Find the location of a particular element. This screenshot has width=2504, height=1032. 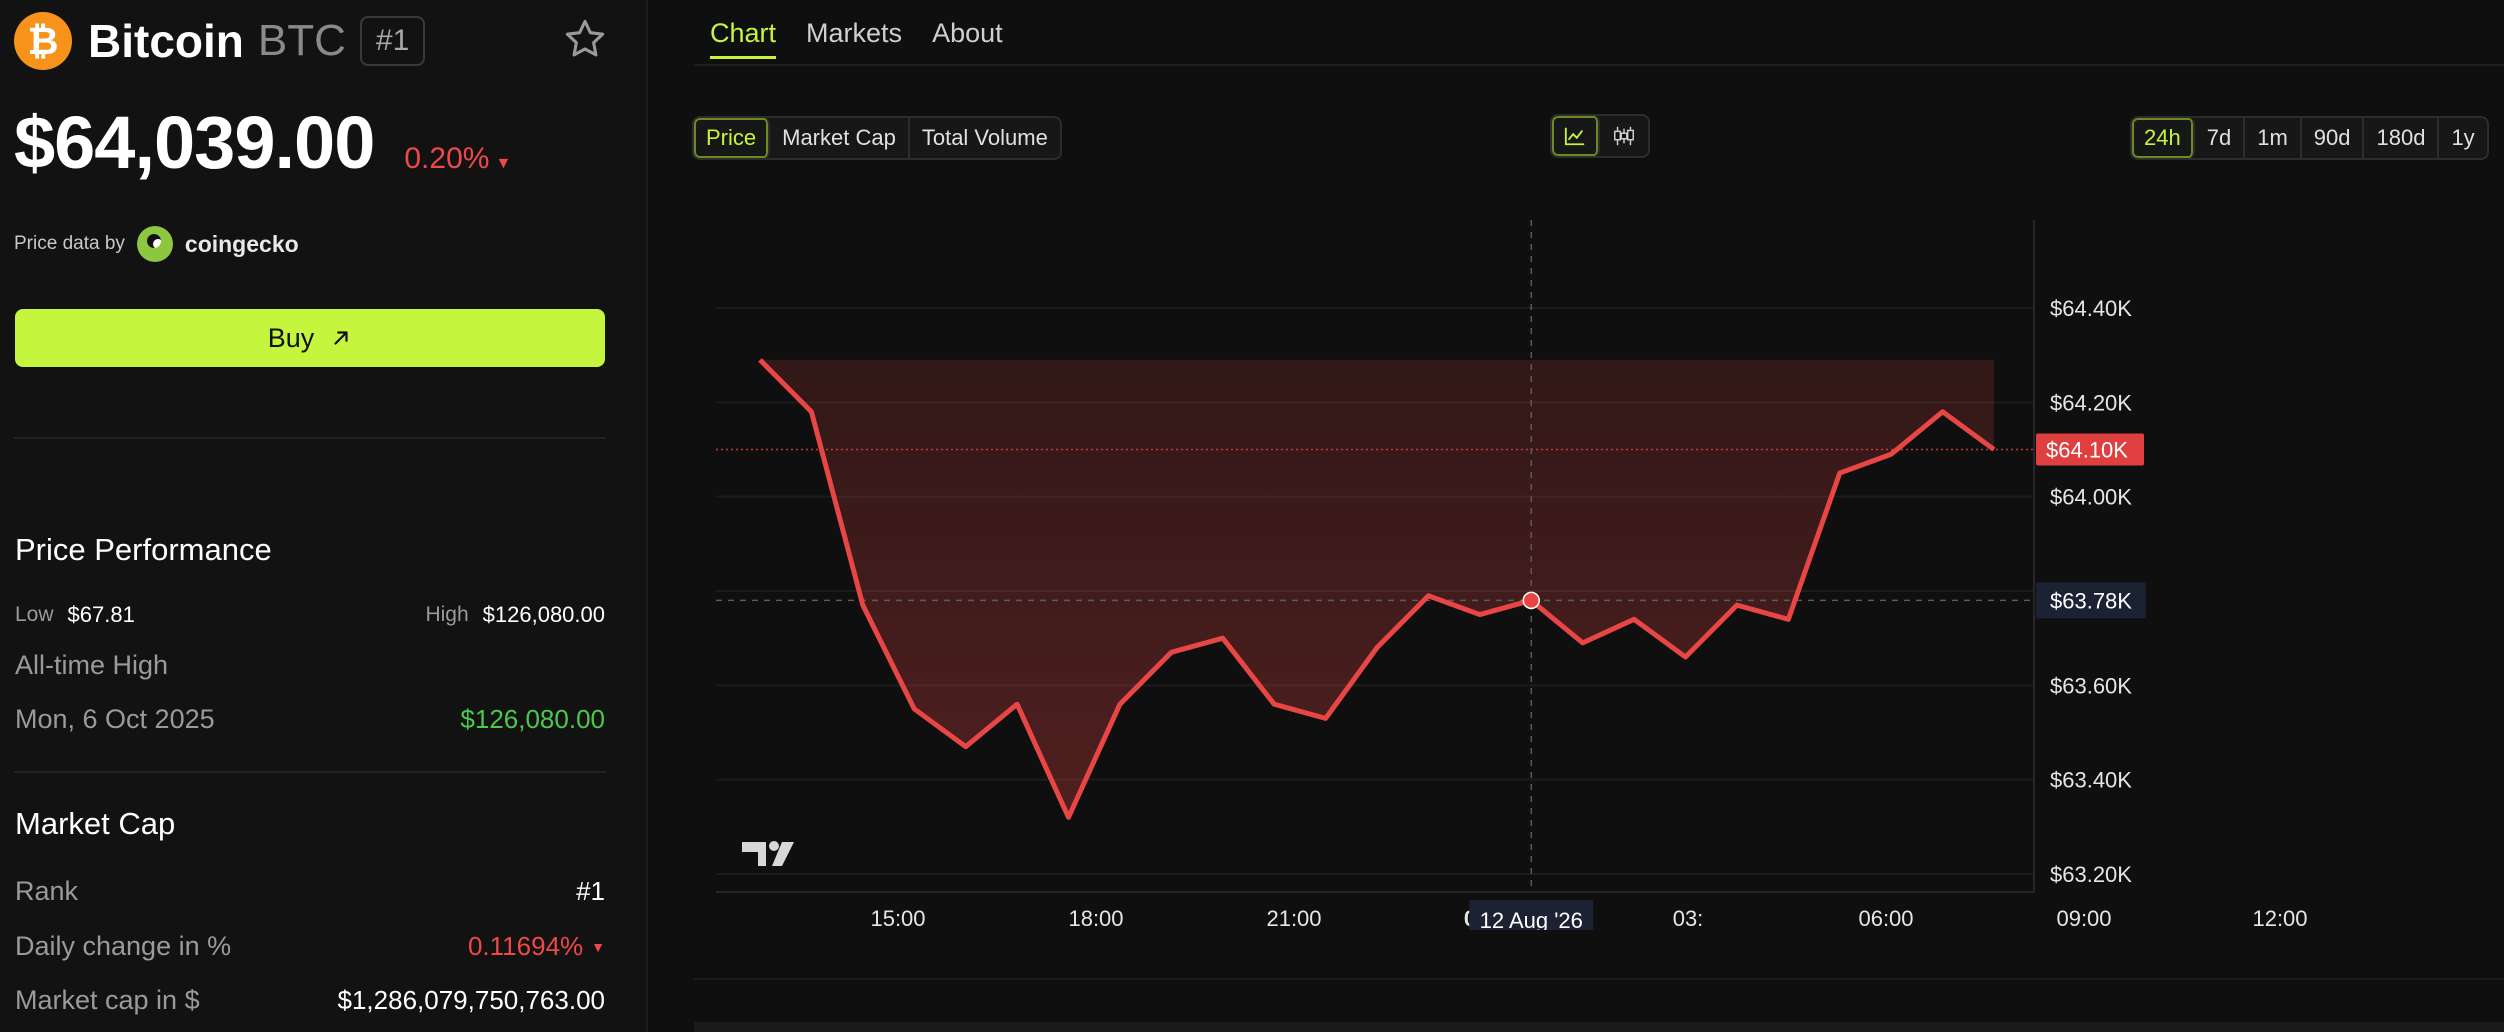

ath-date: Mon, 6 Oct 2025 is located at coordinates (115, 719).